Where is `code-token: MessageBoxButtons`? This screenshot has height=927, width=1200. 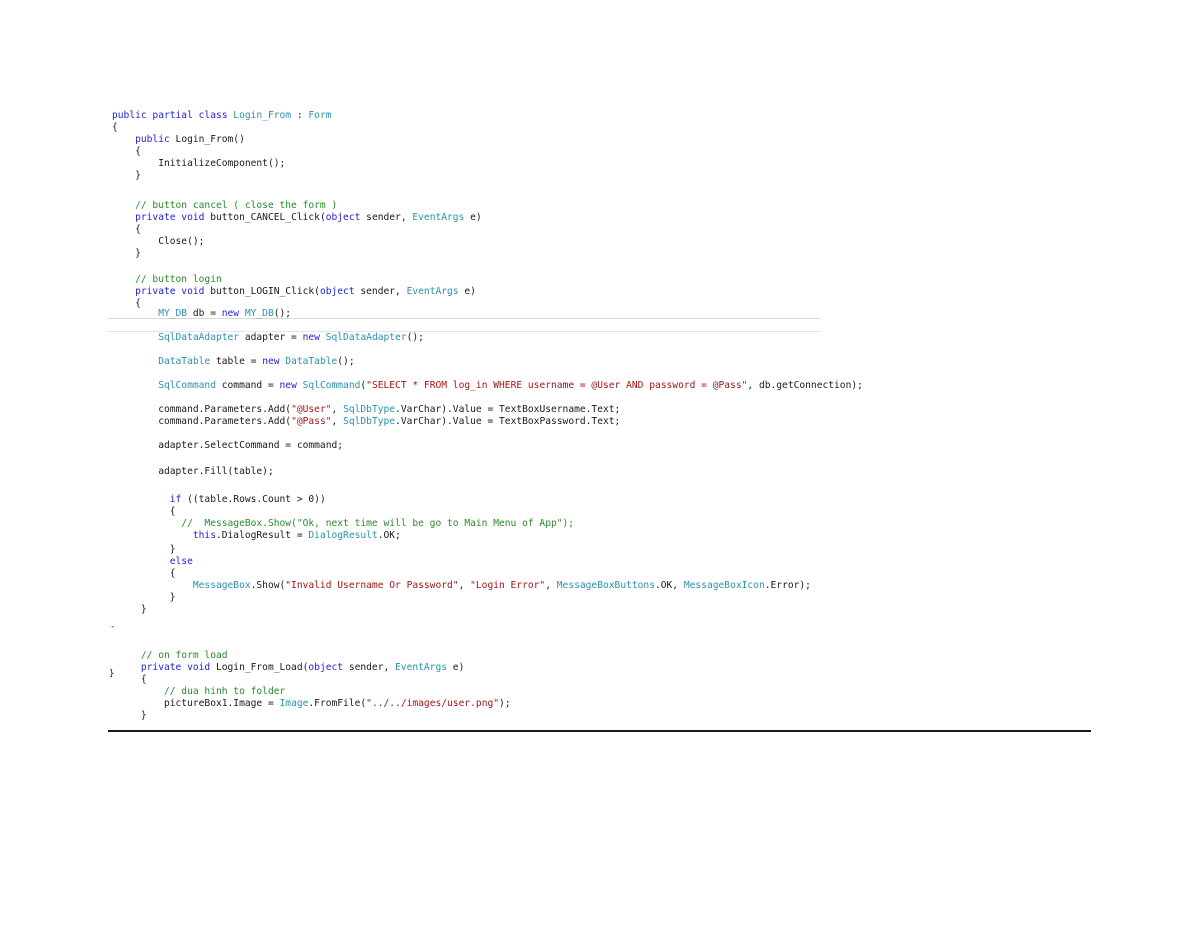 code-token: MessageBoxButtons is located at coordinates (605, 585).